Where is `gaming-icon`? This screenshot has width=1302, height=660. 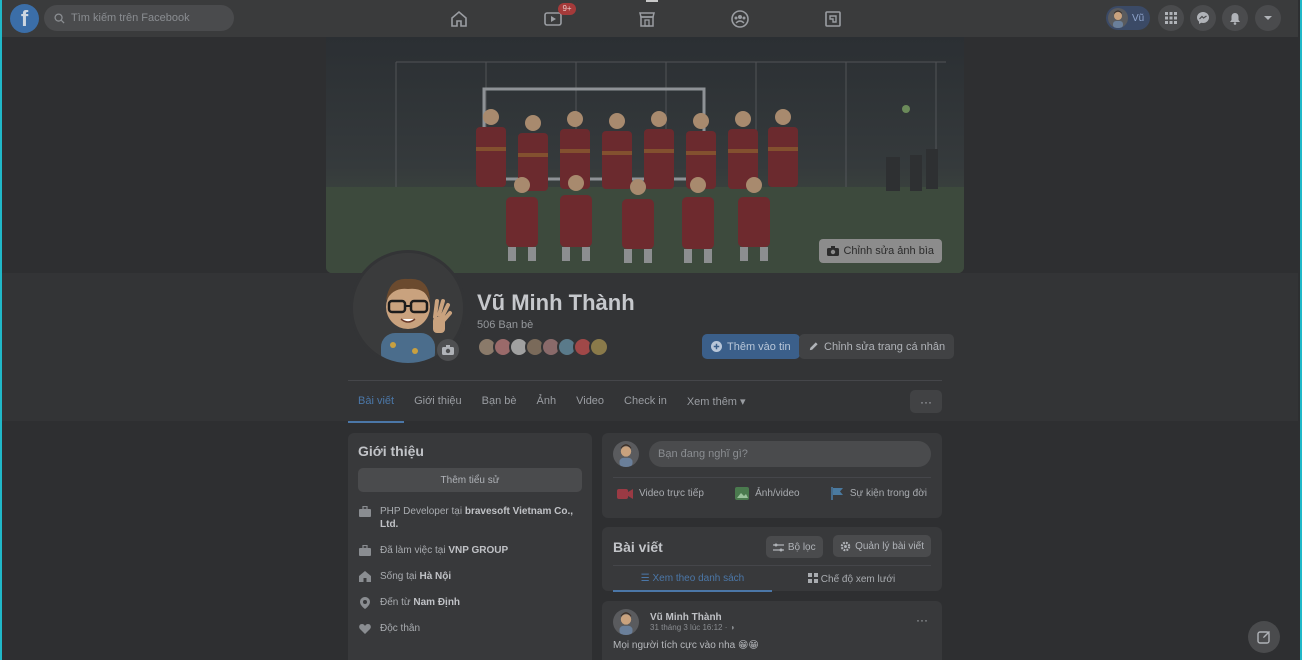 gaming-icon is located at coordinates (833, 19).